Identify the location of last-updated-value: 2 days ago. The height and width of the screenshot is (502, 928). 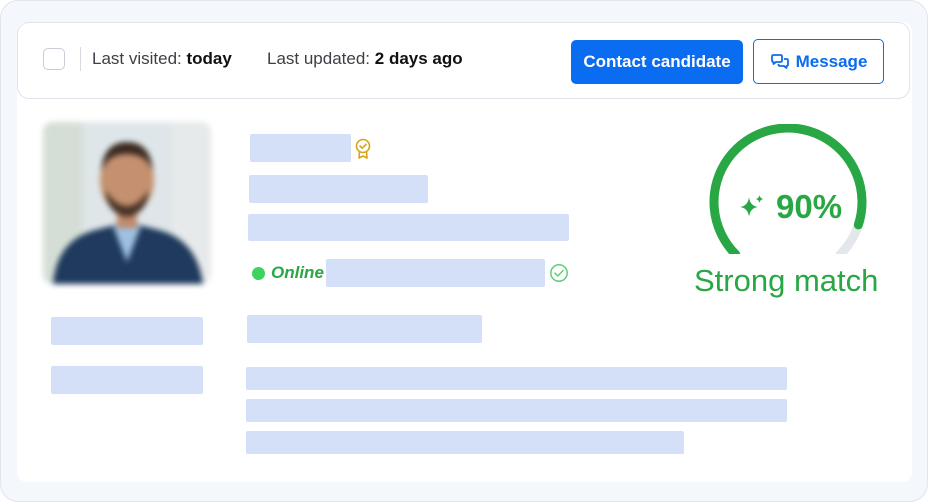
(418, 58).